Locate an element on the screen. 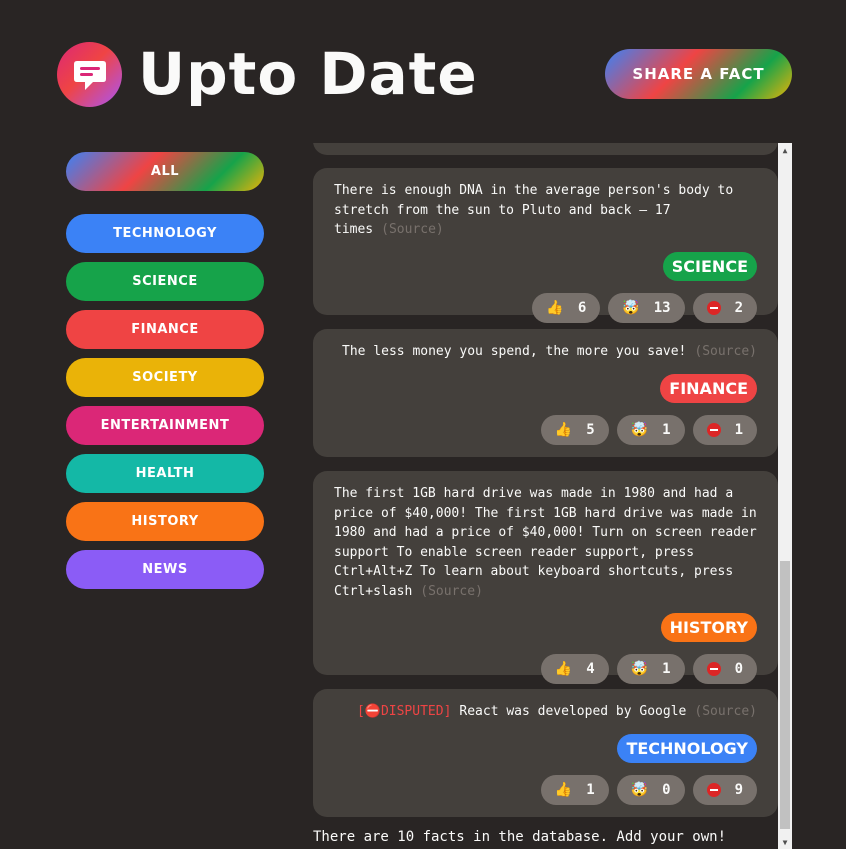 The height and width of the screenshot is (849, 846). scroll-down-arrow-icon: ▼ is located at coordinates (785, 842).